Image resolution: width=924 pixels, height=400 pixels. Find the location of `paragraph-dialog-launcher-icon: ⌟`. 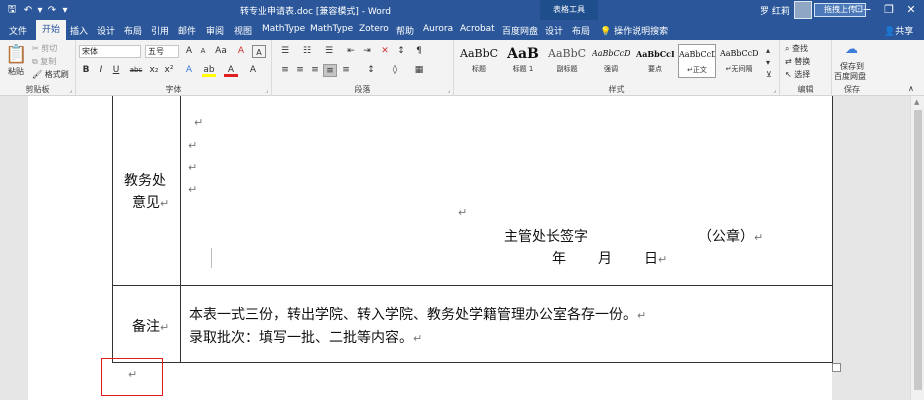

paragraph-dialog-launcher-icon: ⌟ is located at coordinates (448, 90).